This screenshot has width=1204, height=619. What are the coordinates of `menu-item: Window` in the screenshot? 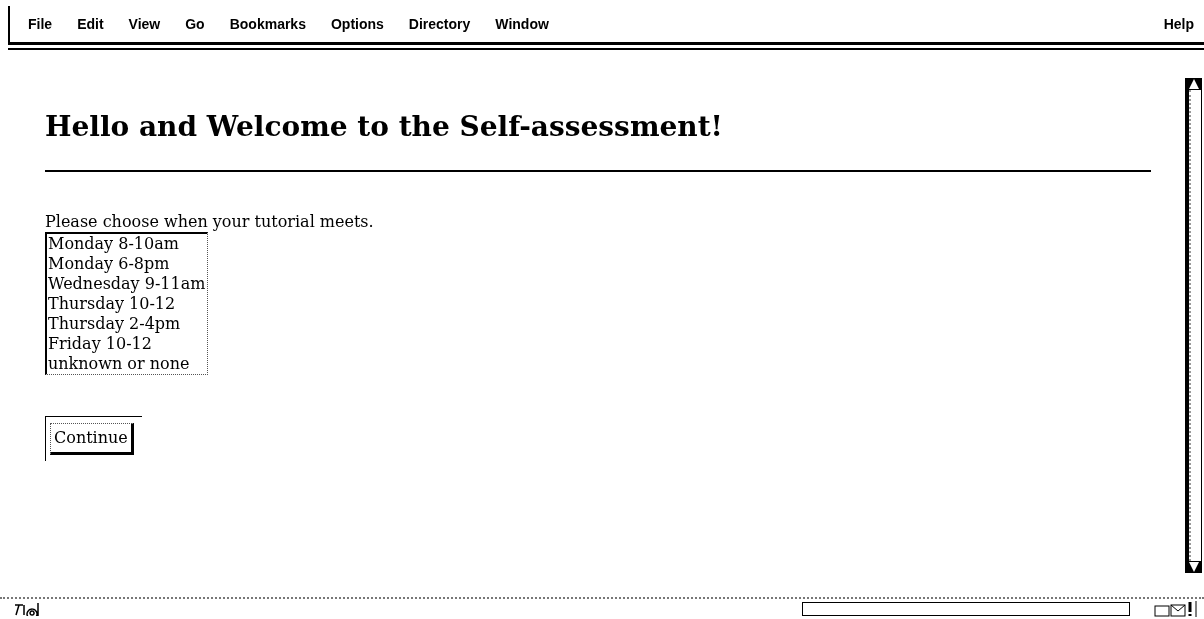 It's located at (528, 24).